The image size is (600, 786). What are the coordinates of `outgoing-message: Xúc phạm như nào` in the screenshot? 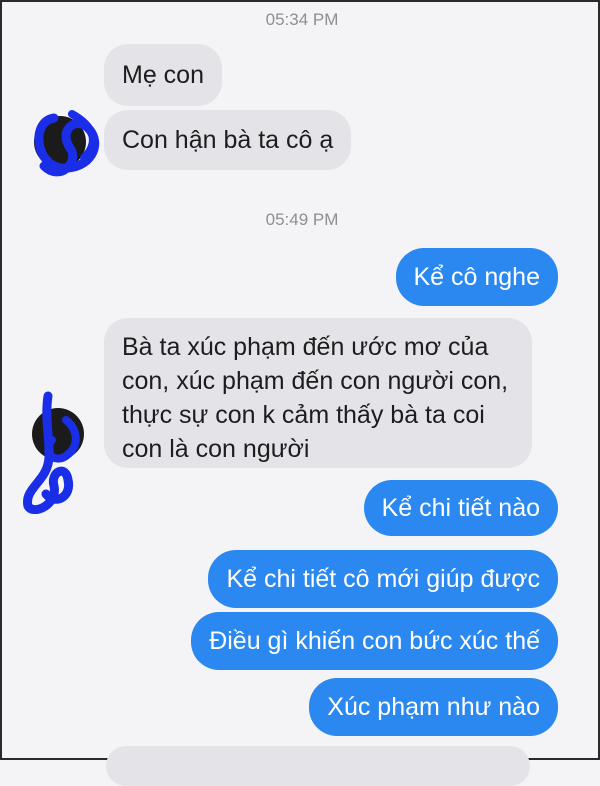 It's located at (433, 707).